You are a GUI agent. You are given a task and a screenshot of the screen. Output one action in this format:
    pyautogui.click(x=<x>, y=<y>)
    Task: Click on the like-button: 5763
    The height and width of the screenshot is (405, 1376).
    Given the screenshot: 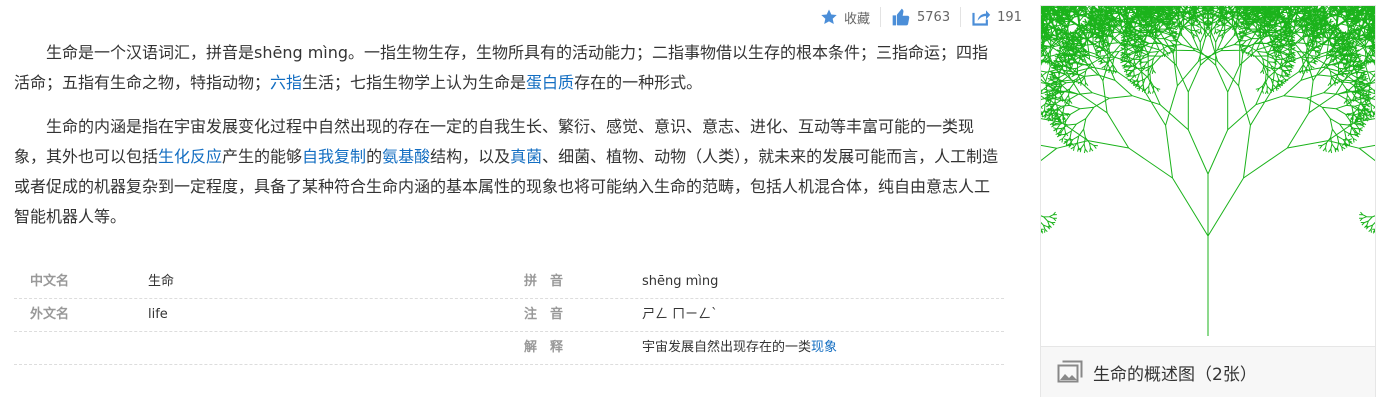 What is the action you would take?
    pyautogui.click(x=920, y=17)
    